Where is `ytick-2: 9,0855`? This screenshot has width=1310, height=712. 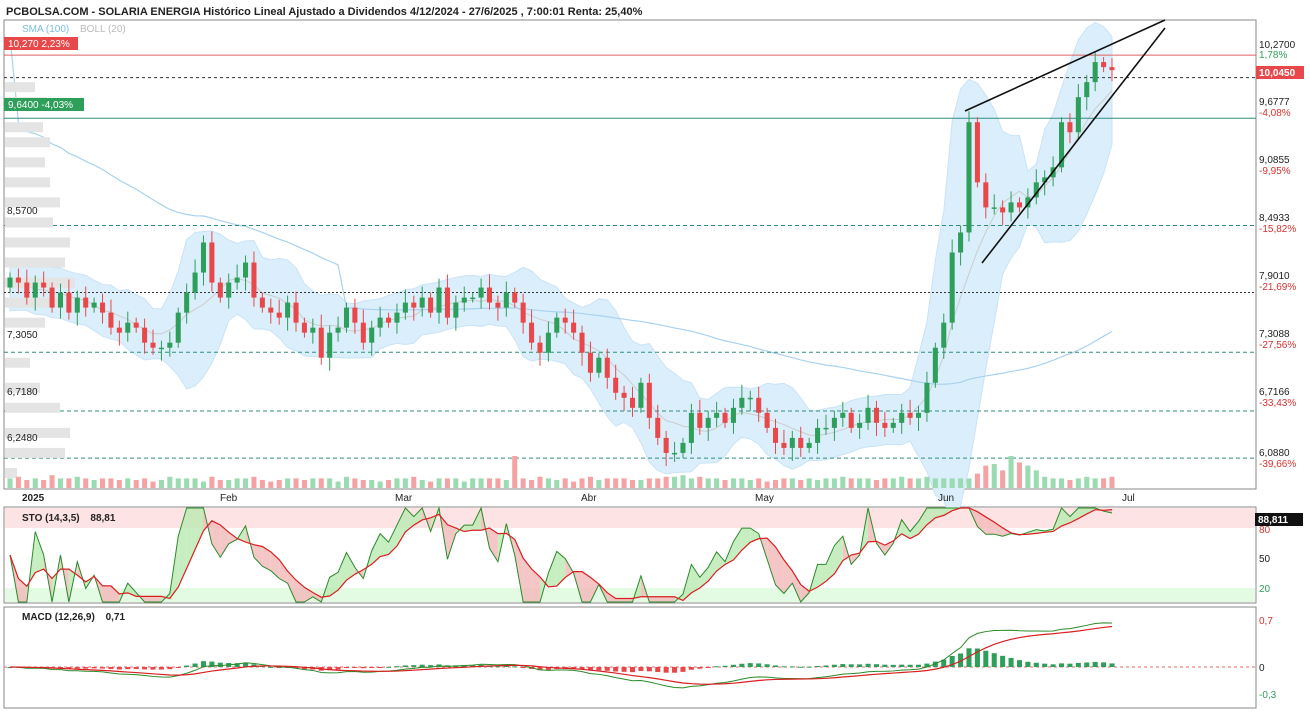 ytick-2: 9,0855 is located at coordinates (1274, 160).